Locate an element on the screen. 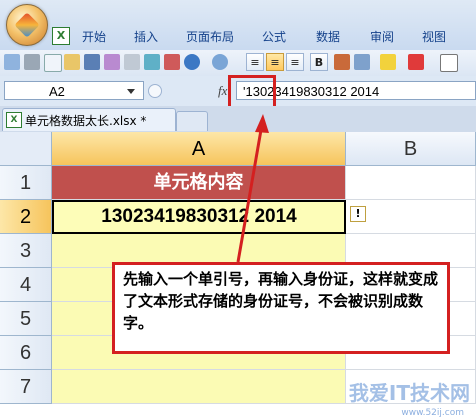 The image size is (476, 418). new-tab-button is located at coordinates (192, 121).